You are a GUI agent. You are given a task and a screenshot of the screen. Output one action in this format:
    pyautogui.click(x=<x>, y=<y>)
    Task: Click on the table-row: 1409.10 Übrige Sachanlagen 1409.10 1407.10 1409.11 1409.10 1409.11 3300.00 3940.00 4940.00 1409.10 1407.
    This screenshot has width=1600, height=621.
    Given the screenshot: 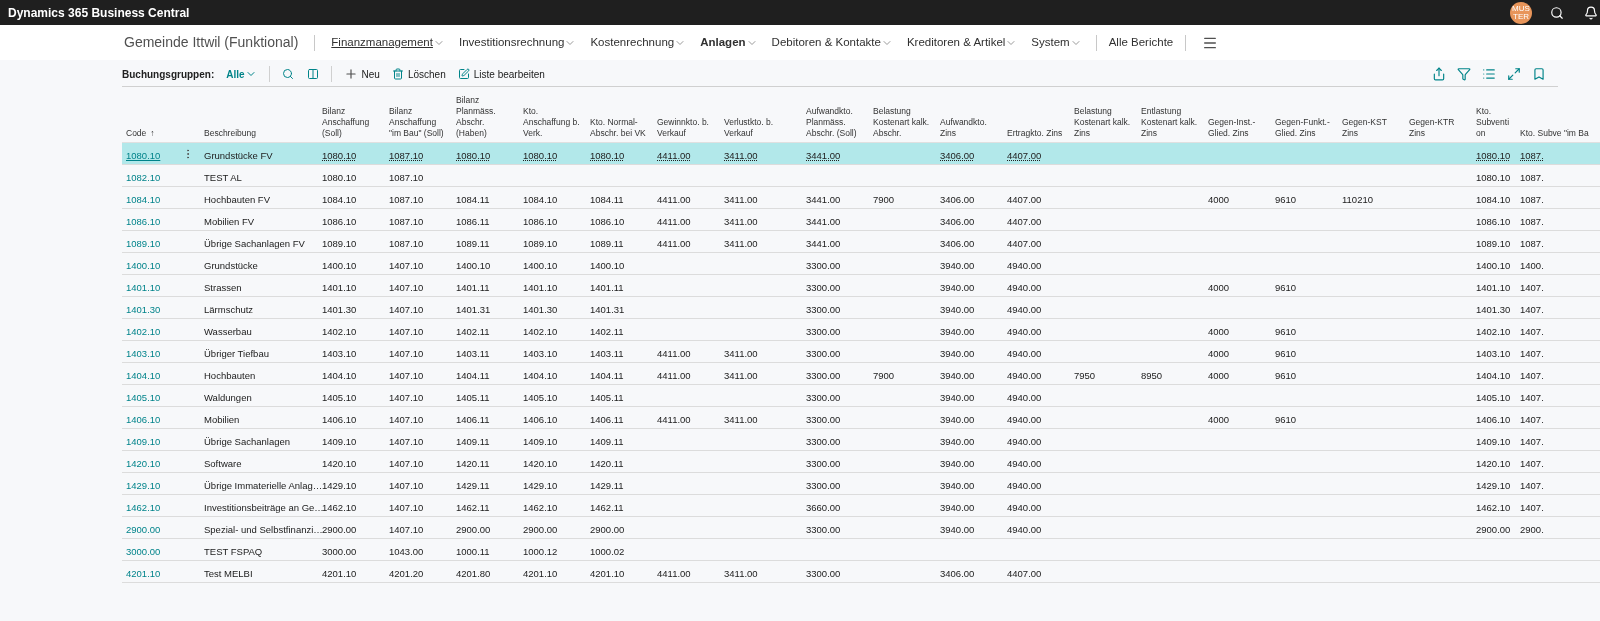 What is the action you would take?
    pyautogui.click(x=861, y=440)
    